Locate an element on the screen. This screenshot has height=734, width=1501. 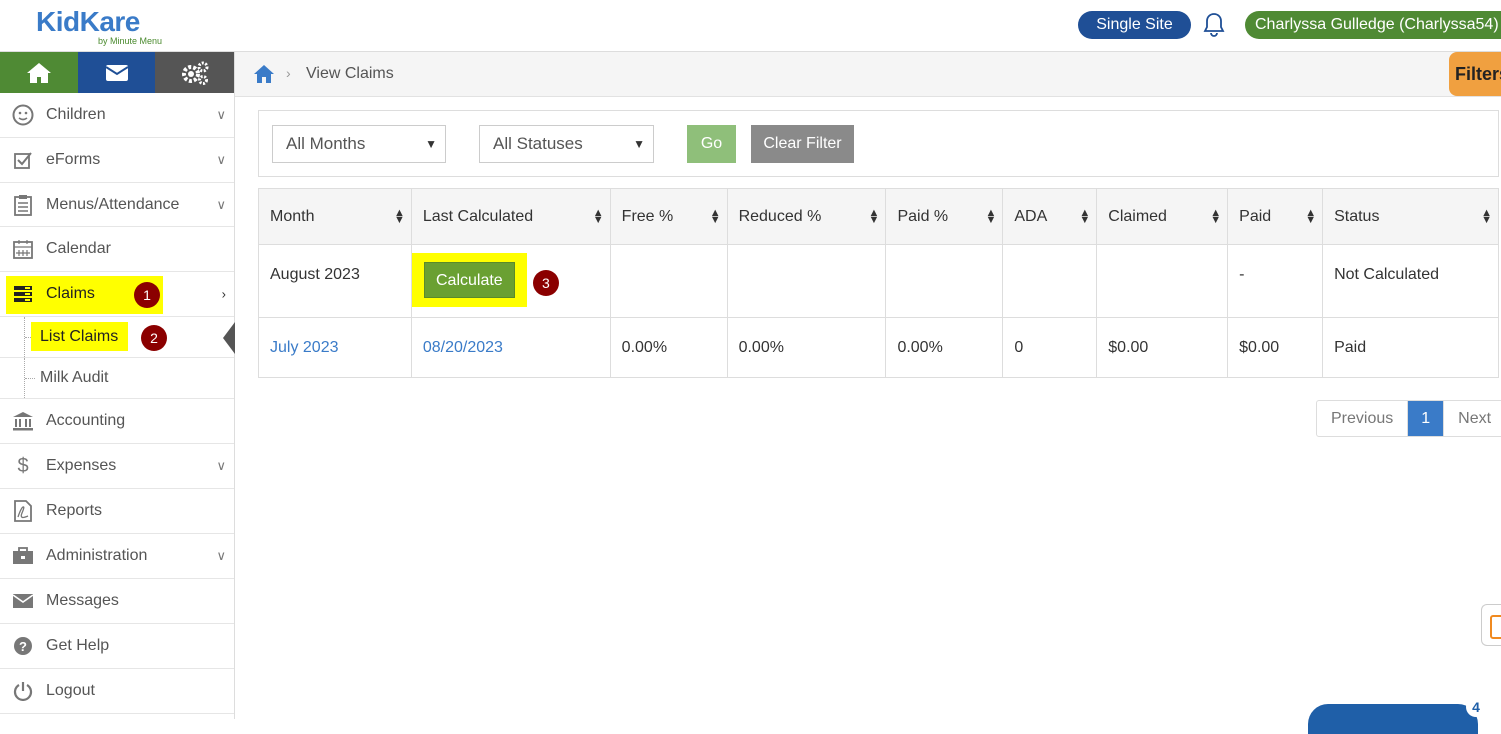
step-badge-2: 2 is located at coordinates (154, 338).